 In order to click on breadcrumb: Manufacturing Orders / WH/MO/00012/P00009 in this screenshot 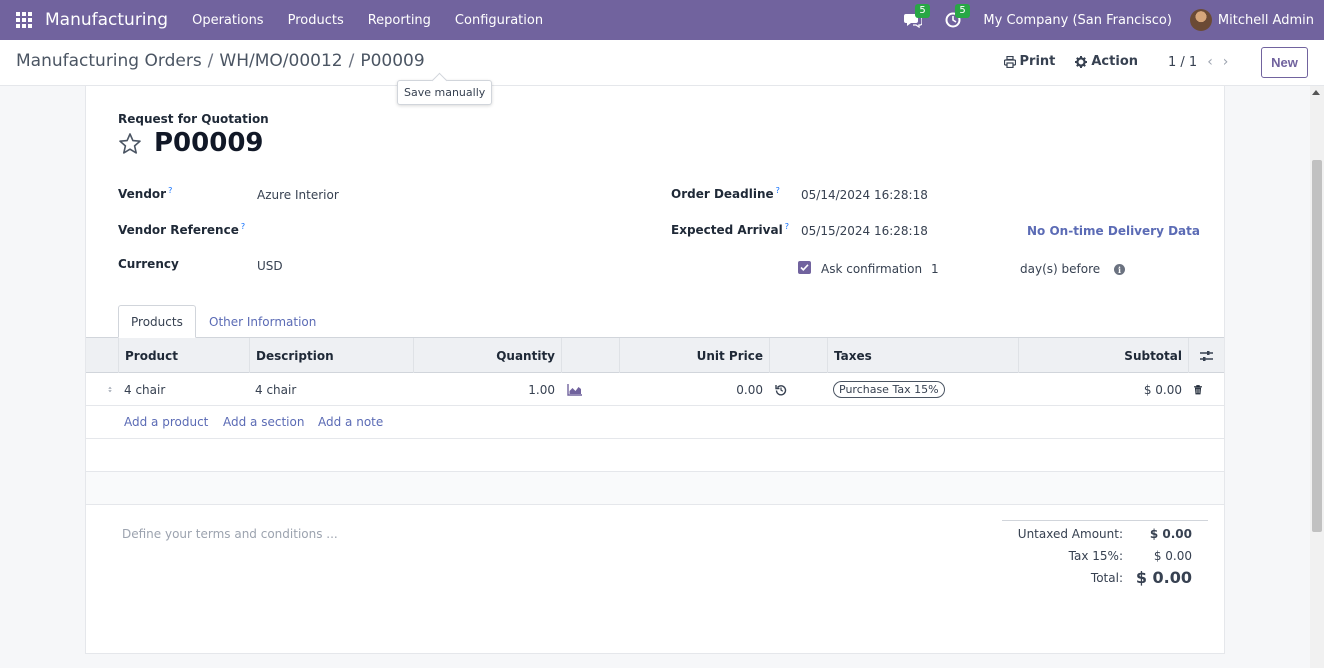, I will do `click(220, 61)`.